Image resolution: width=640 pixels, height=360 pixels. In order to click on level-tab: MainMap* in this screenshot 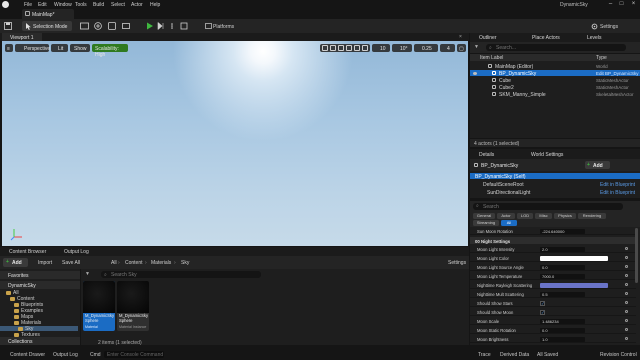, I will do `click(48, 14)`.